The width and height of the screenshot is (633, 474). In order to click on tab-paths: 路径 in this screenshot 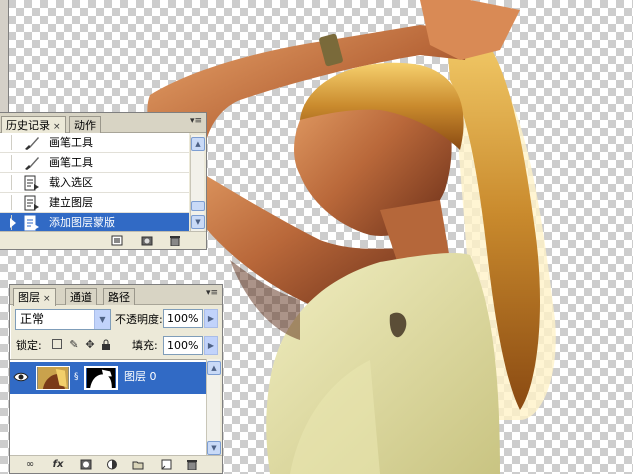, I will do `click(119, 296)`.